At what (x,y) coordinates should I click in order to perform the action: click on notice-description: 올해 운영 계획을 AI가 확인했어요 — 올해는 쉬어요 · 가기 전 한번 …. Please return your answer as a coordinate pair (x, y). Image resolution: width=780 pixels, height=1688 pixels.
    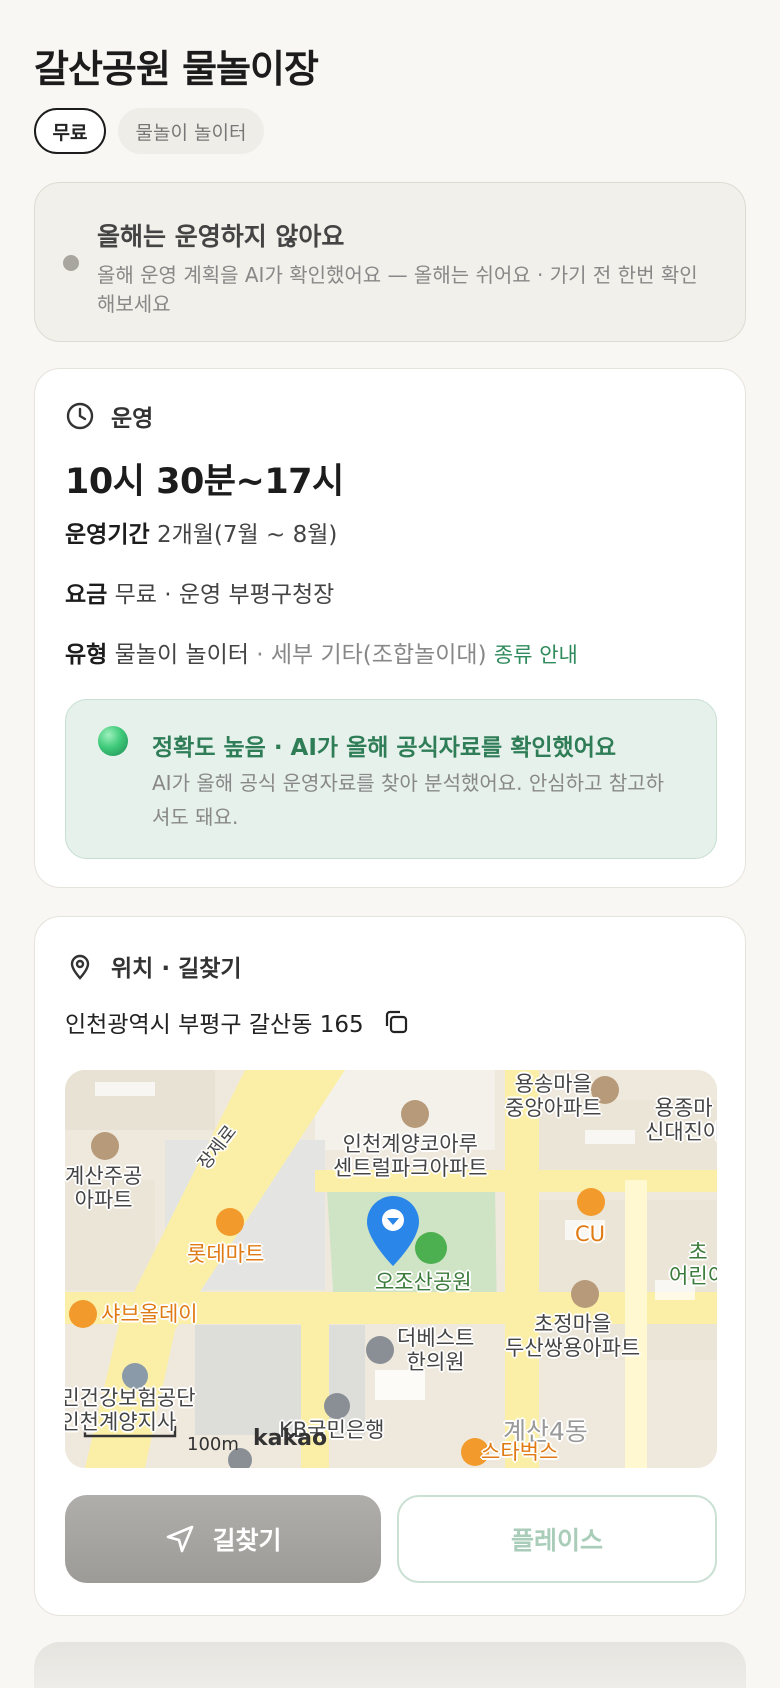
    Looking at the image, I should click on (397, 289).